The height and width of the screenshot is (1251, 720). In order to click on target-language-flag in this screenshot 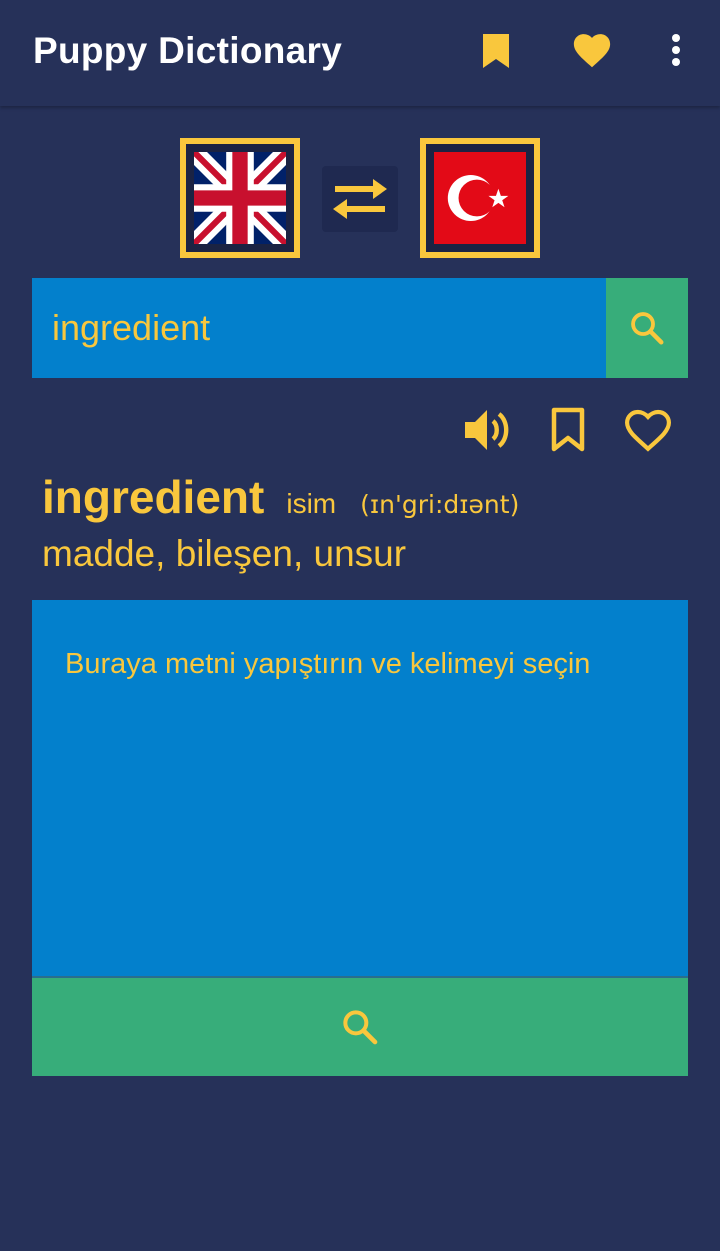, I will do `click(480, 198)`.